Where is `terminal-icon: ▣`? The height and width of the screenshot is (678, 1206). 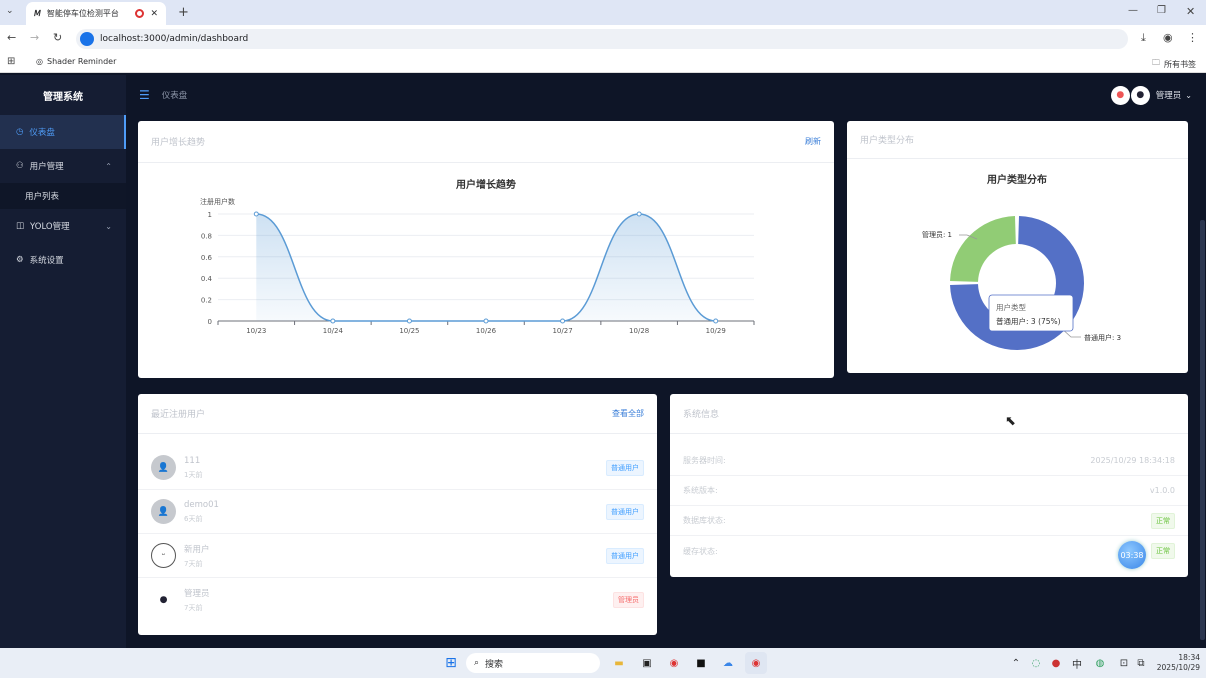 terminal-icon: ▣ is located at coordinates (647, 663).